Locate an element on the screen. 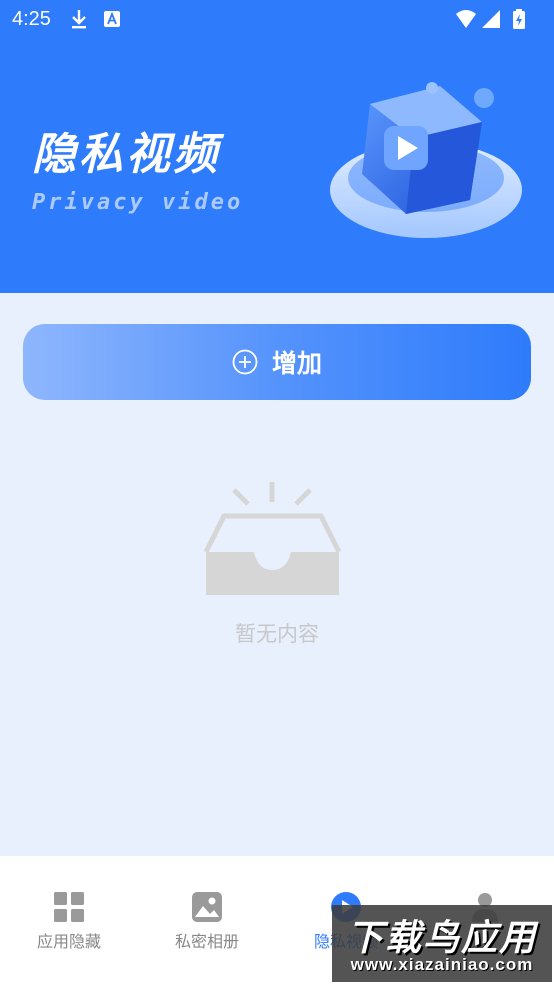 The width and height of the screenshot is (554, 984). signal-icon is located at coordinates (491, 19).